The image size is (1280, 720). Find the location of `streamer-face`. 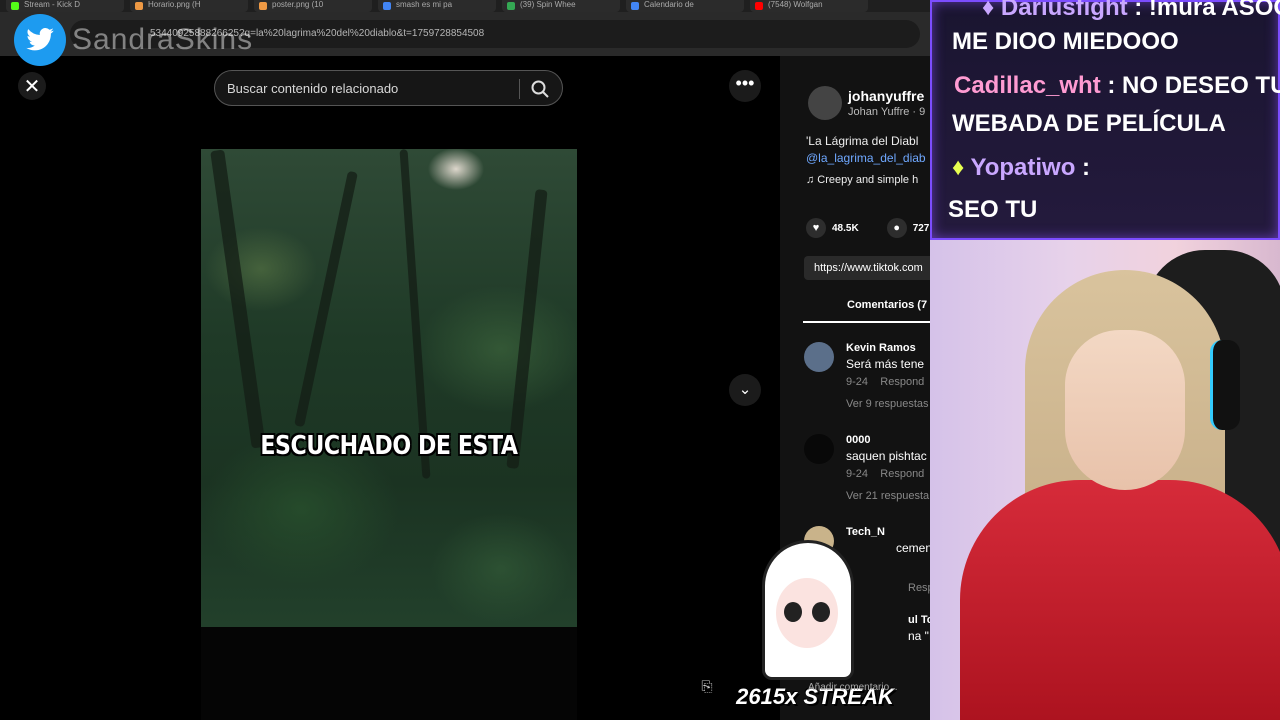

streamer-face is located at coordinates (1125, 410).